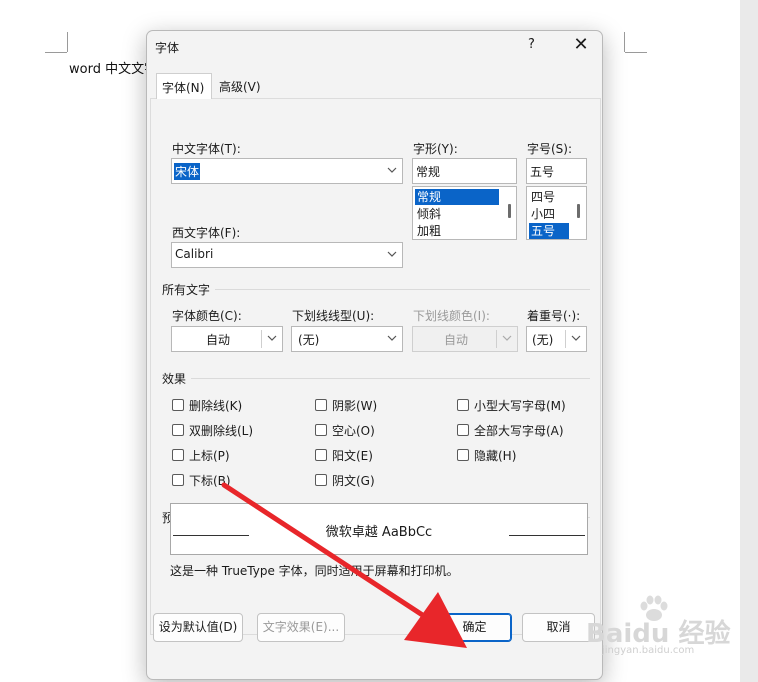  What do you see at coordinates (549, 231) in the screenshot?
I see `list-item: 五号` at bounding box center [549, 231].